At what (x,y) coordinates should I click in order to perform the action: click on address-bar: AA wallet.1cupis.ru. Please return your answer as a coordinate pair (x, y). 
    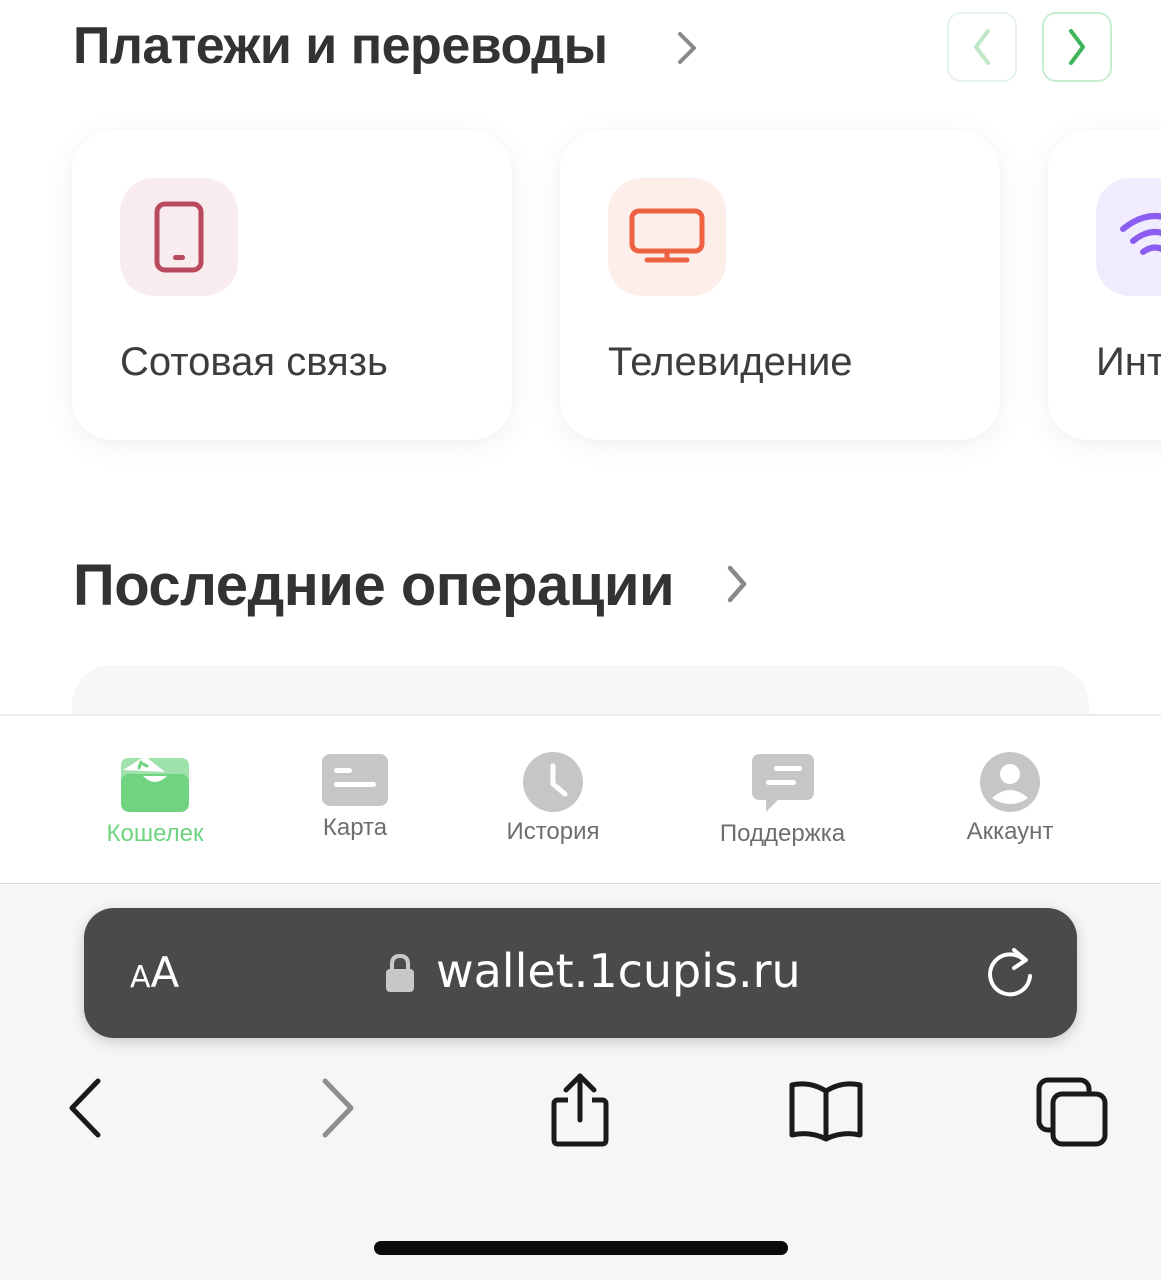
    Looking at the image, I should click on (580, 973).